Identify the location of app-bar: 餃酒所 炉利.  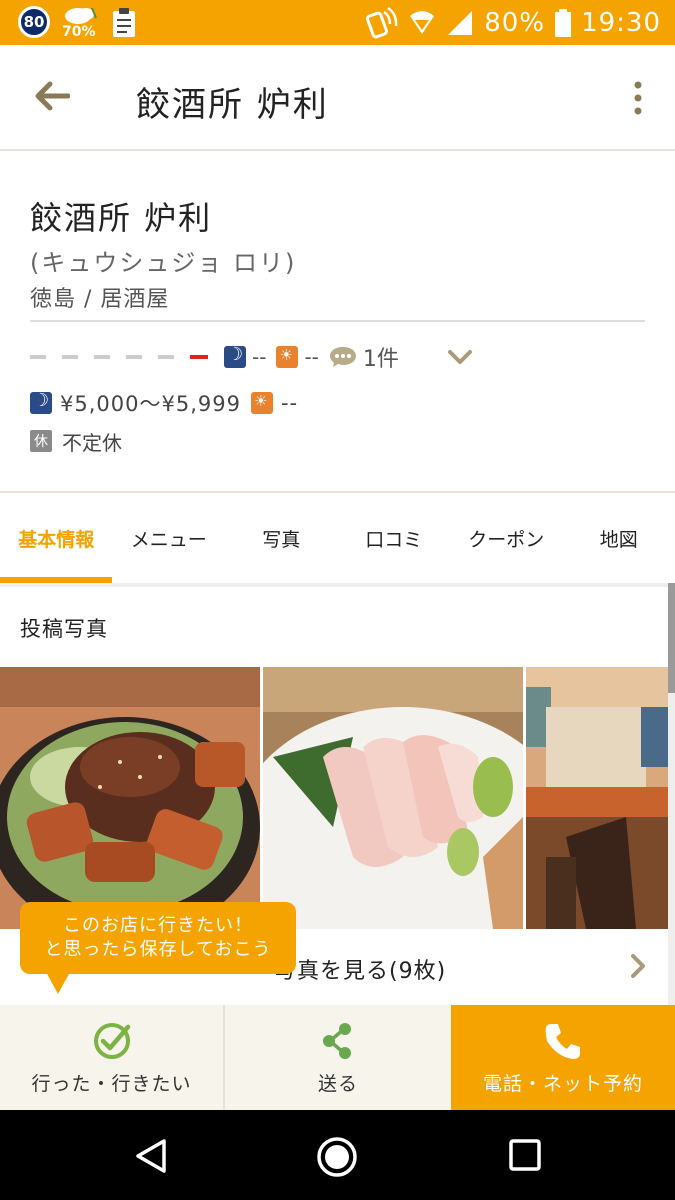
(337, 98).